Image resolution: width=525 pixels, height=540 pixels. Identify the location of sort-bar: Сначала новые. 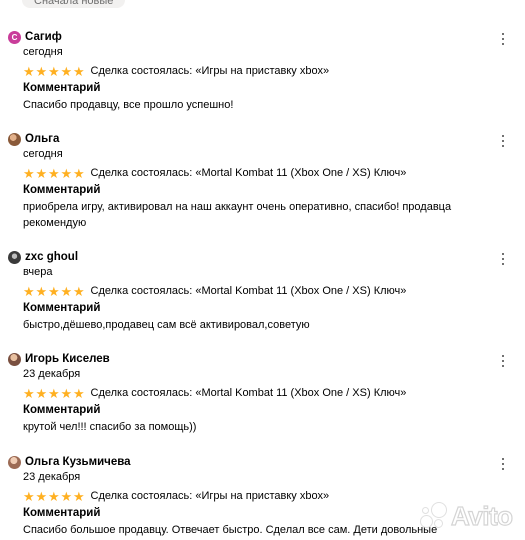
(262, 8).